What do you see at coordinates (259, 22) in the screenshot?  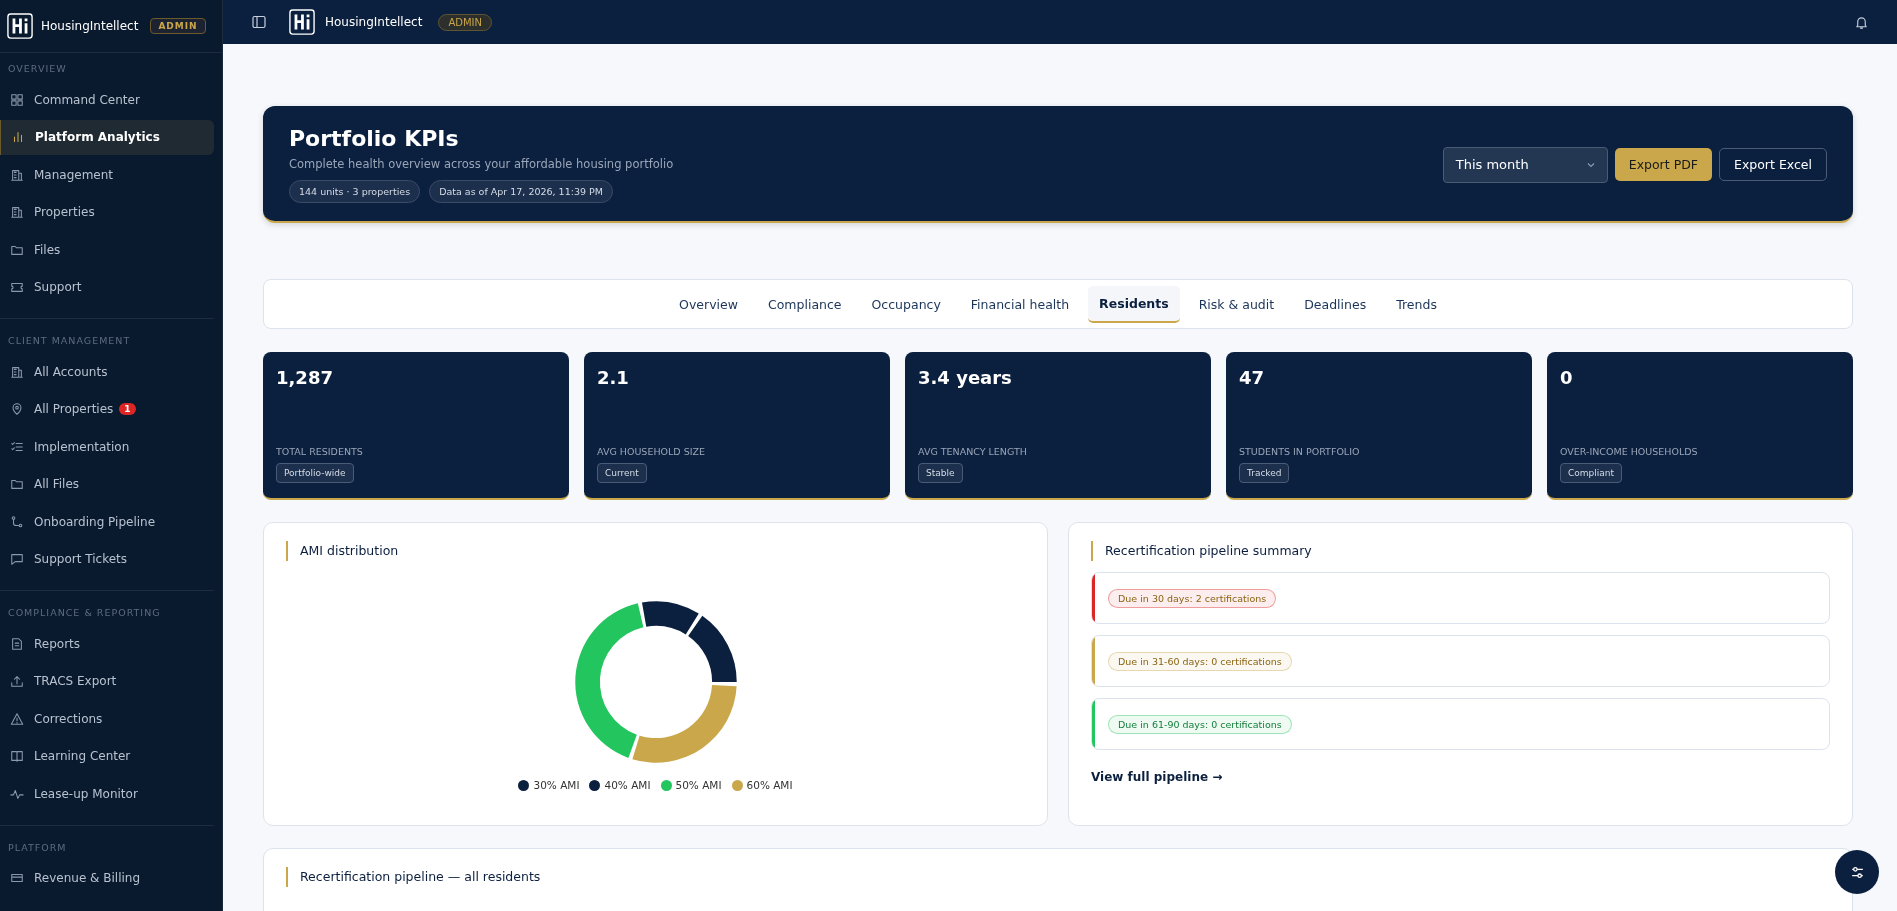 I see `sidebar-toggle-icon` at bounding box center [259, 22].